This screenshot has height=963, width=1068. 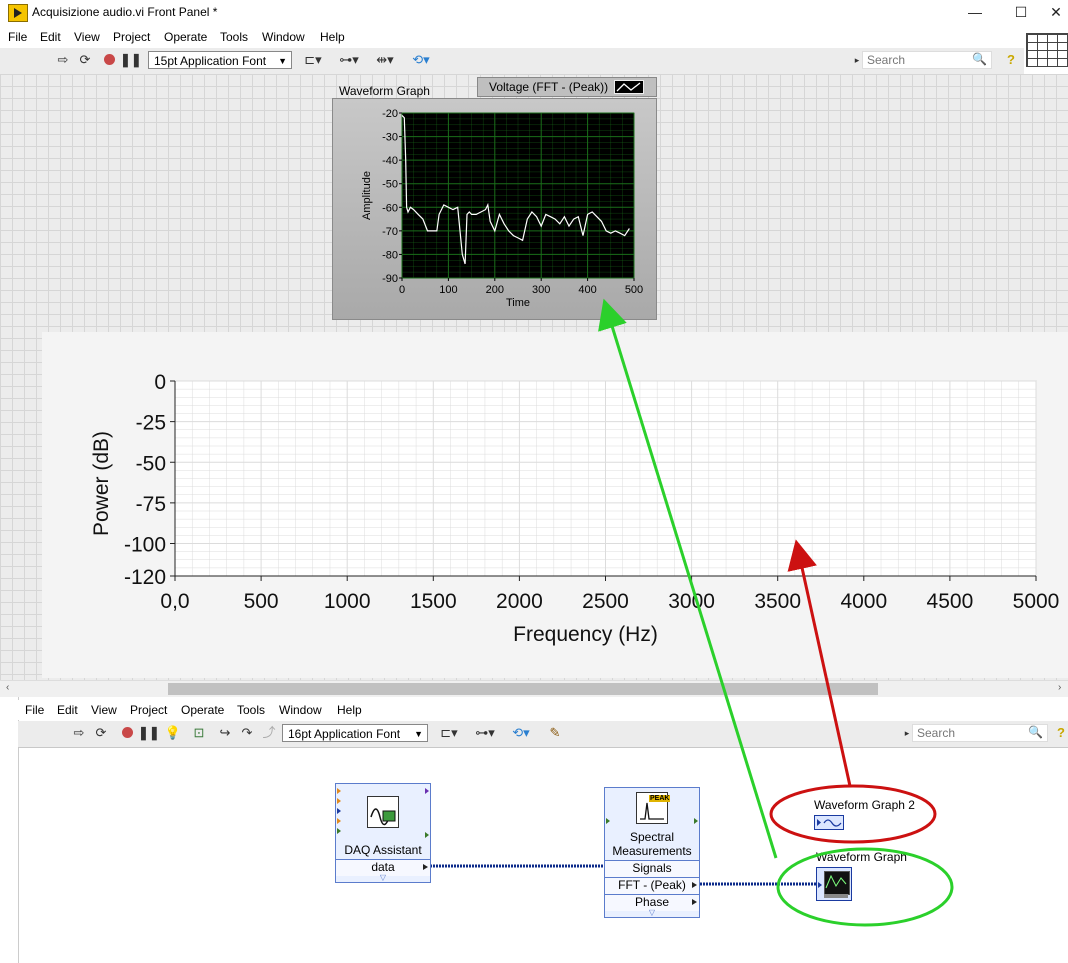 I want to click on spectral-expand-node-icon: ▽, so click(x=652, y=913).